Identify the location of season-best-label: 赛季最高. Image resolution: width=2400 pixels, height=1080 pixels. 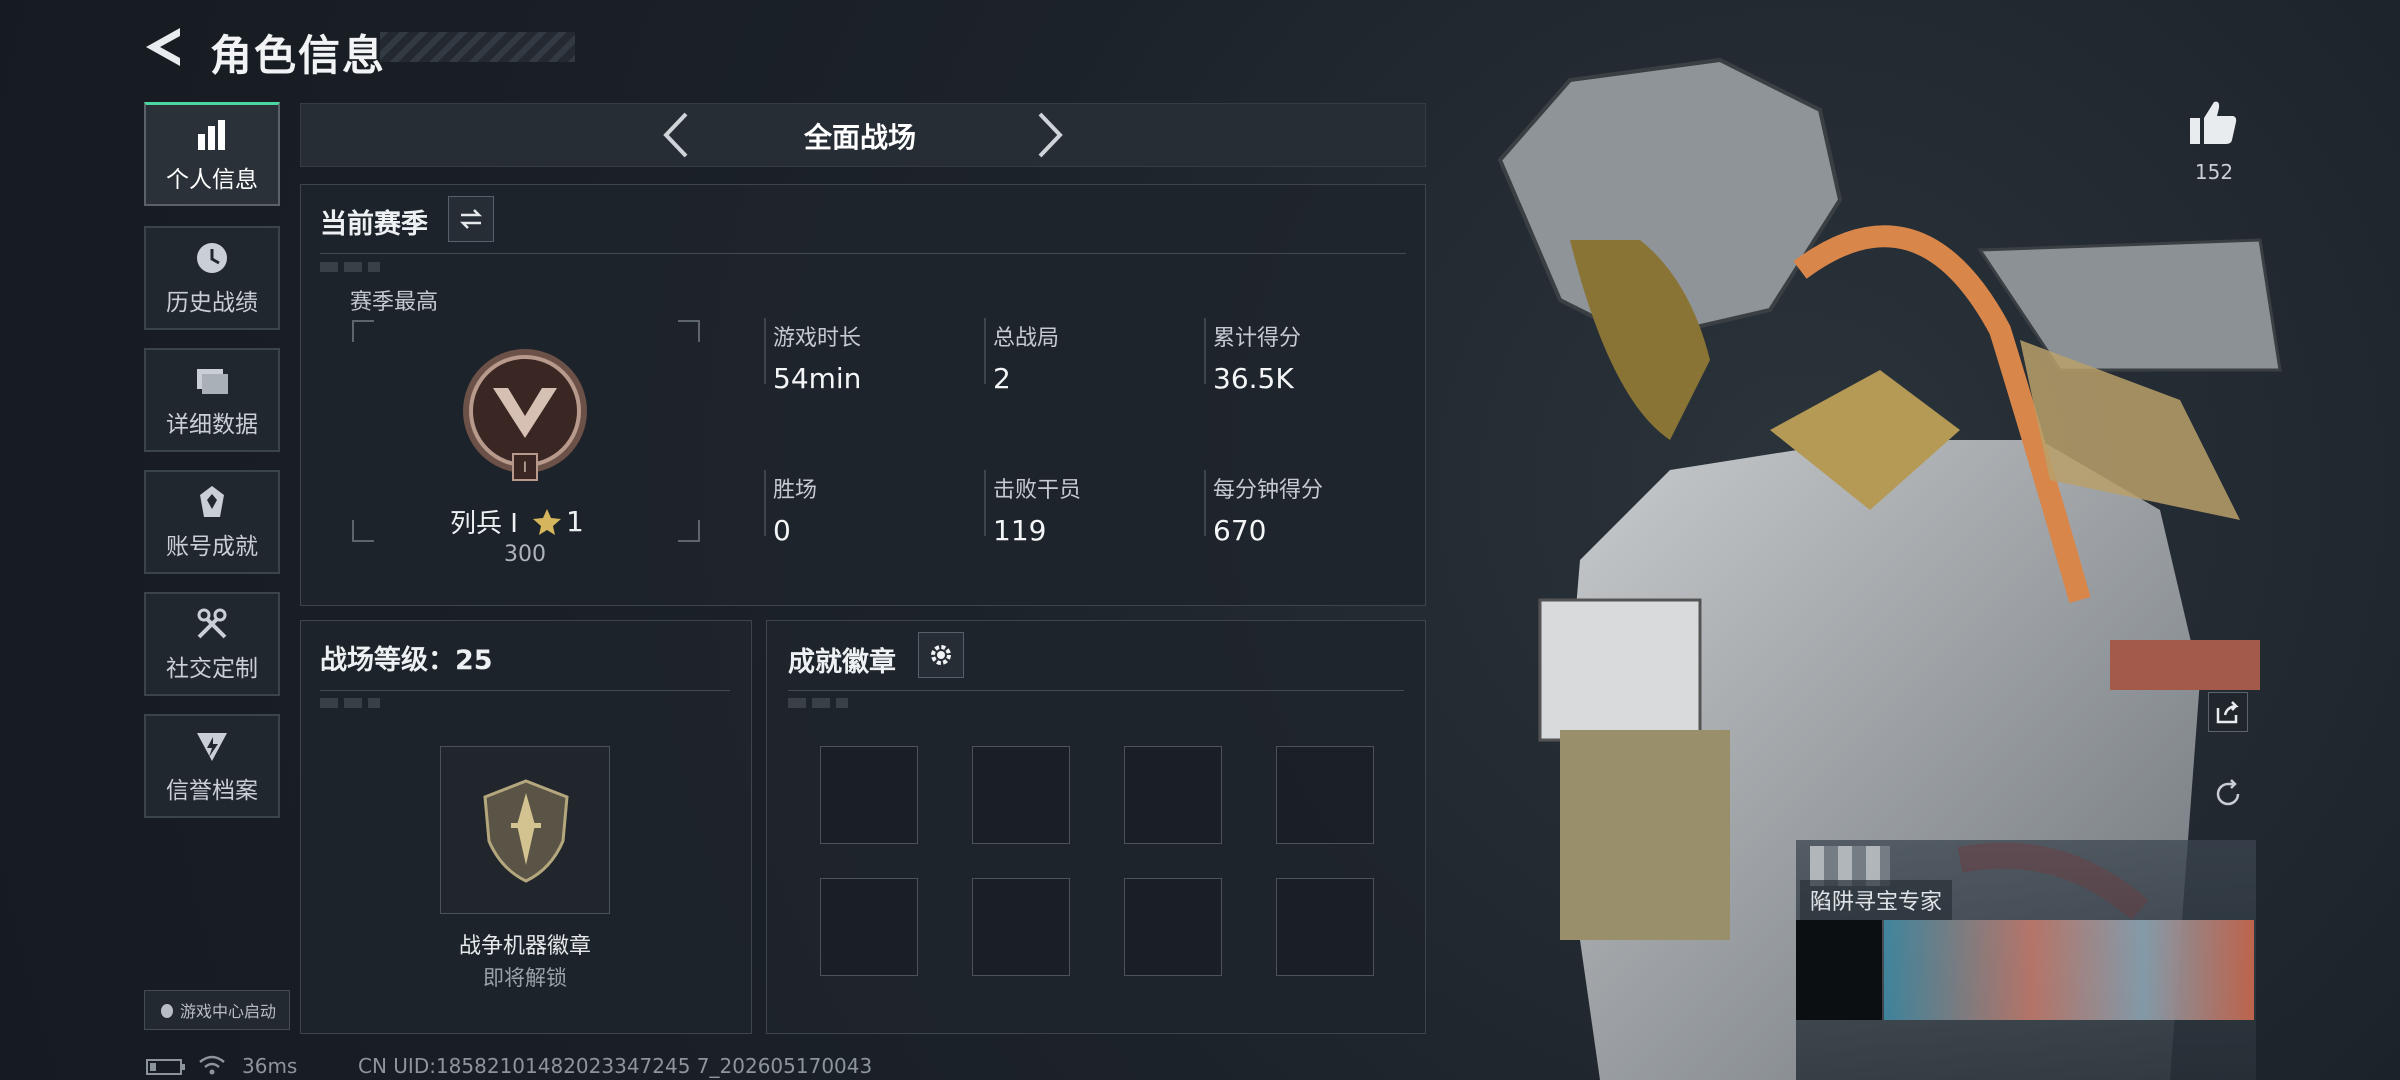
(394, 302).